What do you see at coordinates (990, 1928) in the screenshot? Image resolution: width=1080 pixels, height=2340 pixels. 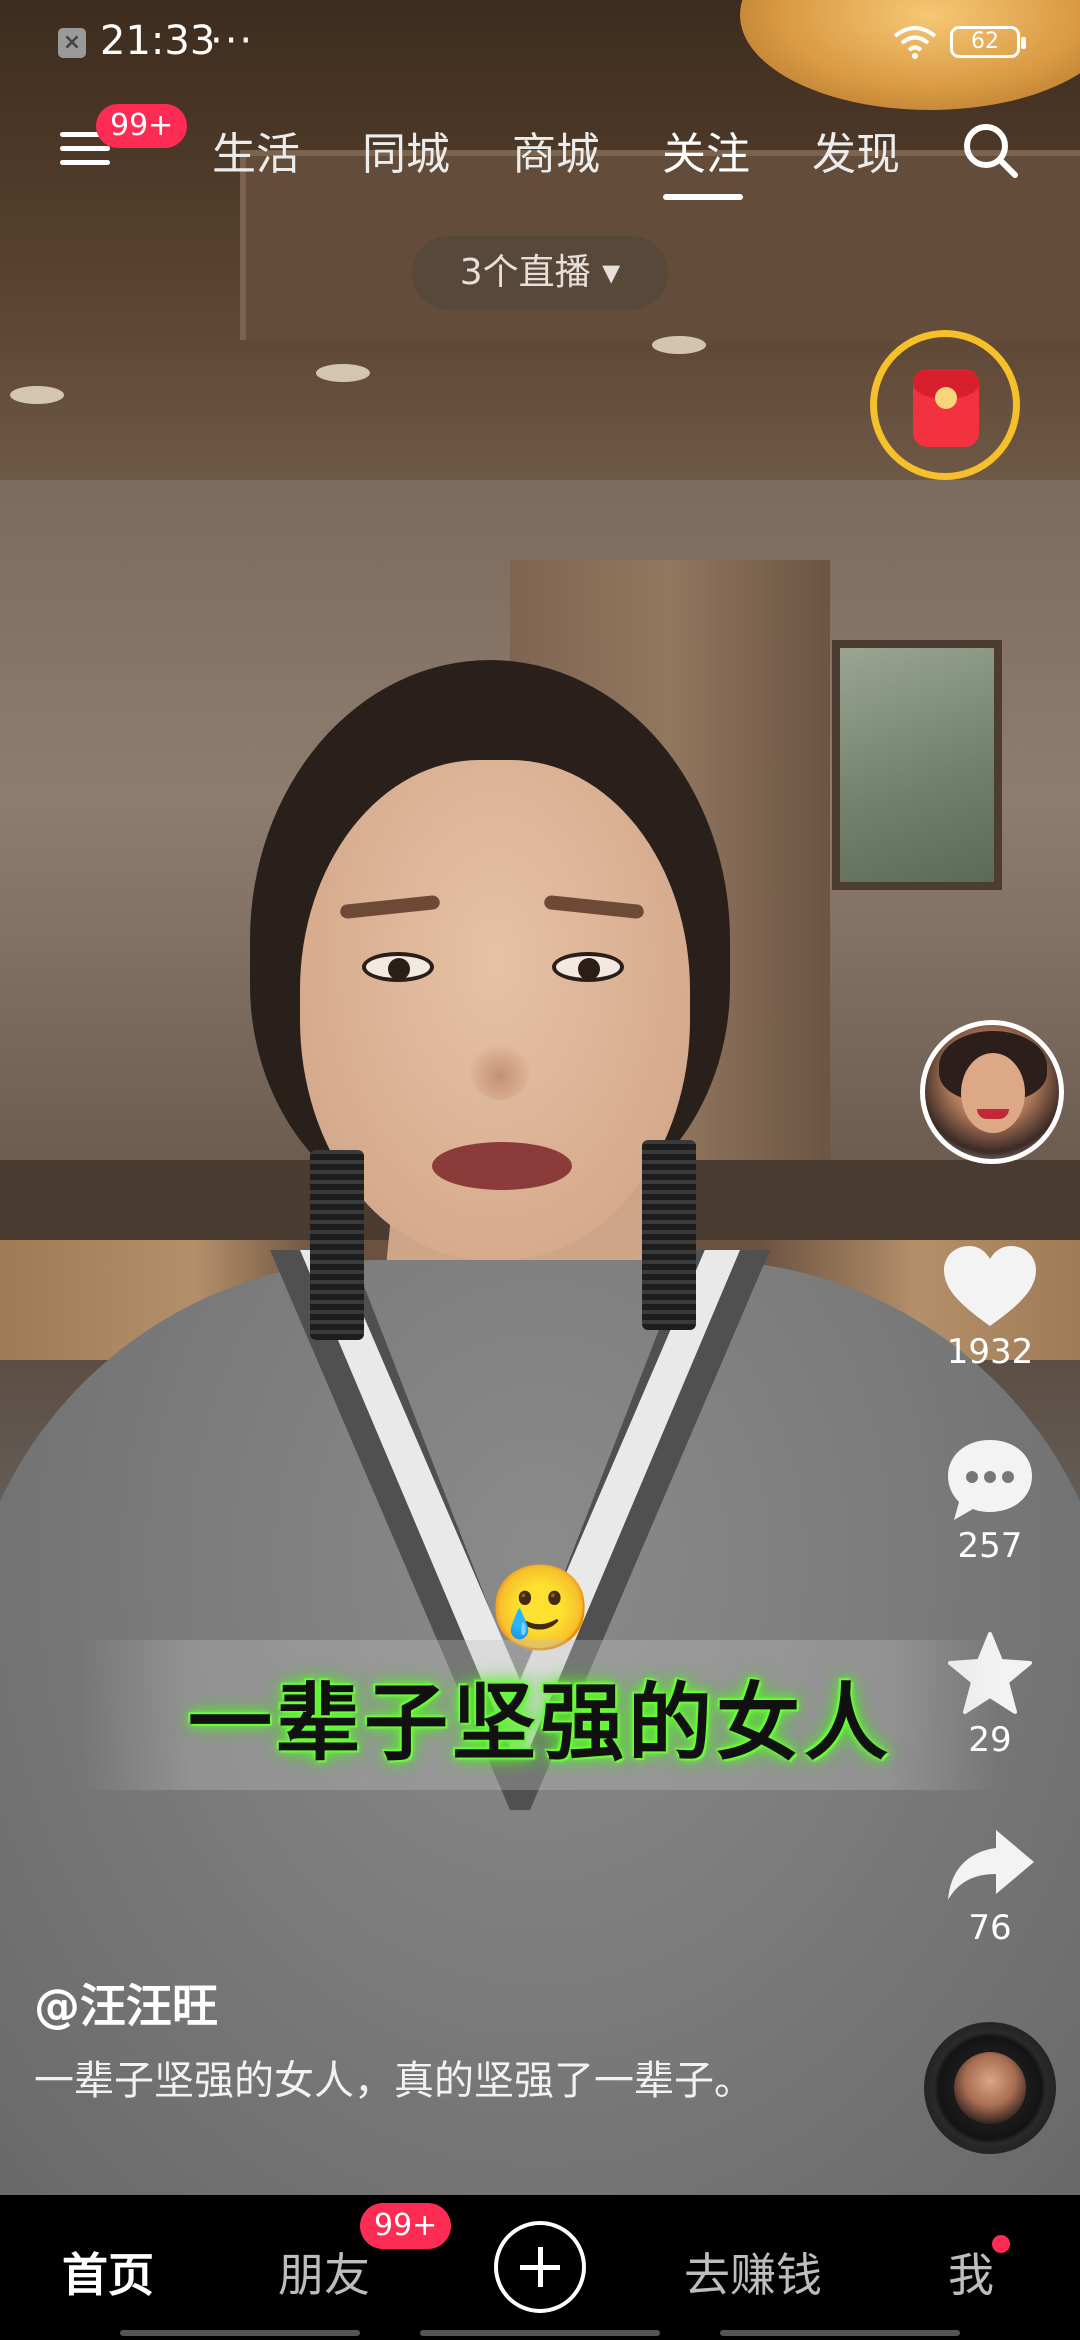 I see `share-count: 76` at bounding box center [990, 1928].